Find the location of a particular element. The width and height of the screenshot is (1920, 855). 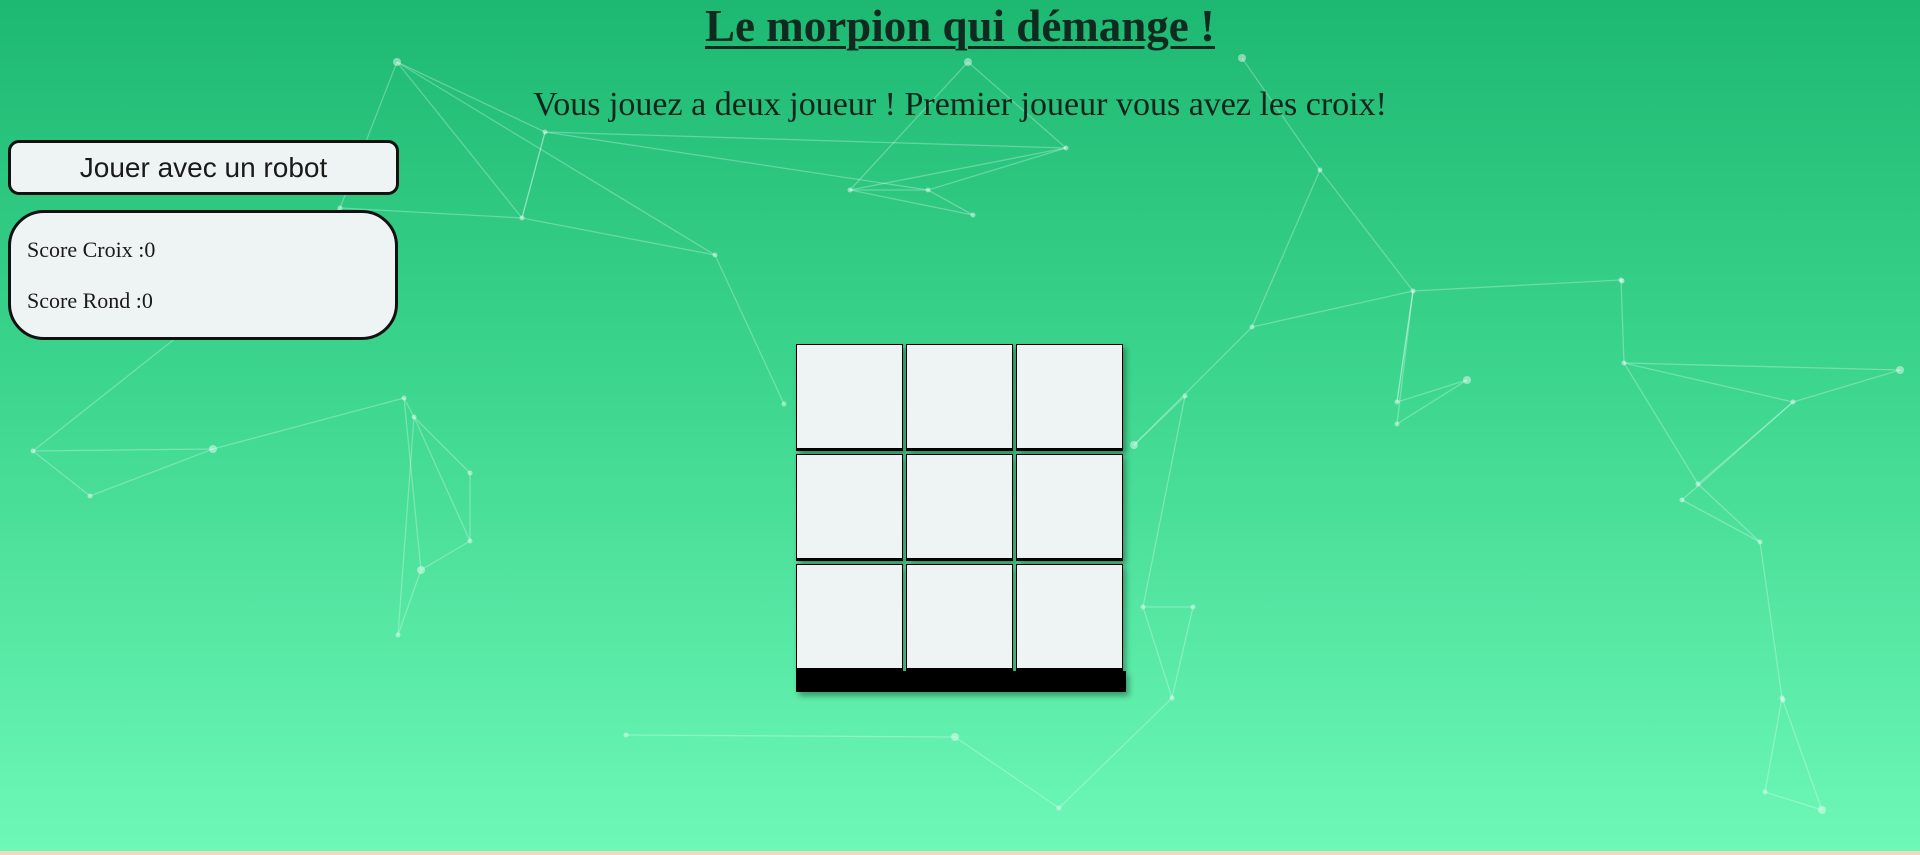

game-board is located at coordinates (961, 518).